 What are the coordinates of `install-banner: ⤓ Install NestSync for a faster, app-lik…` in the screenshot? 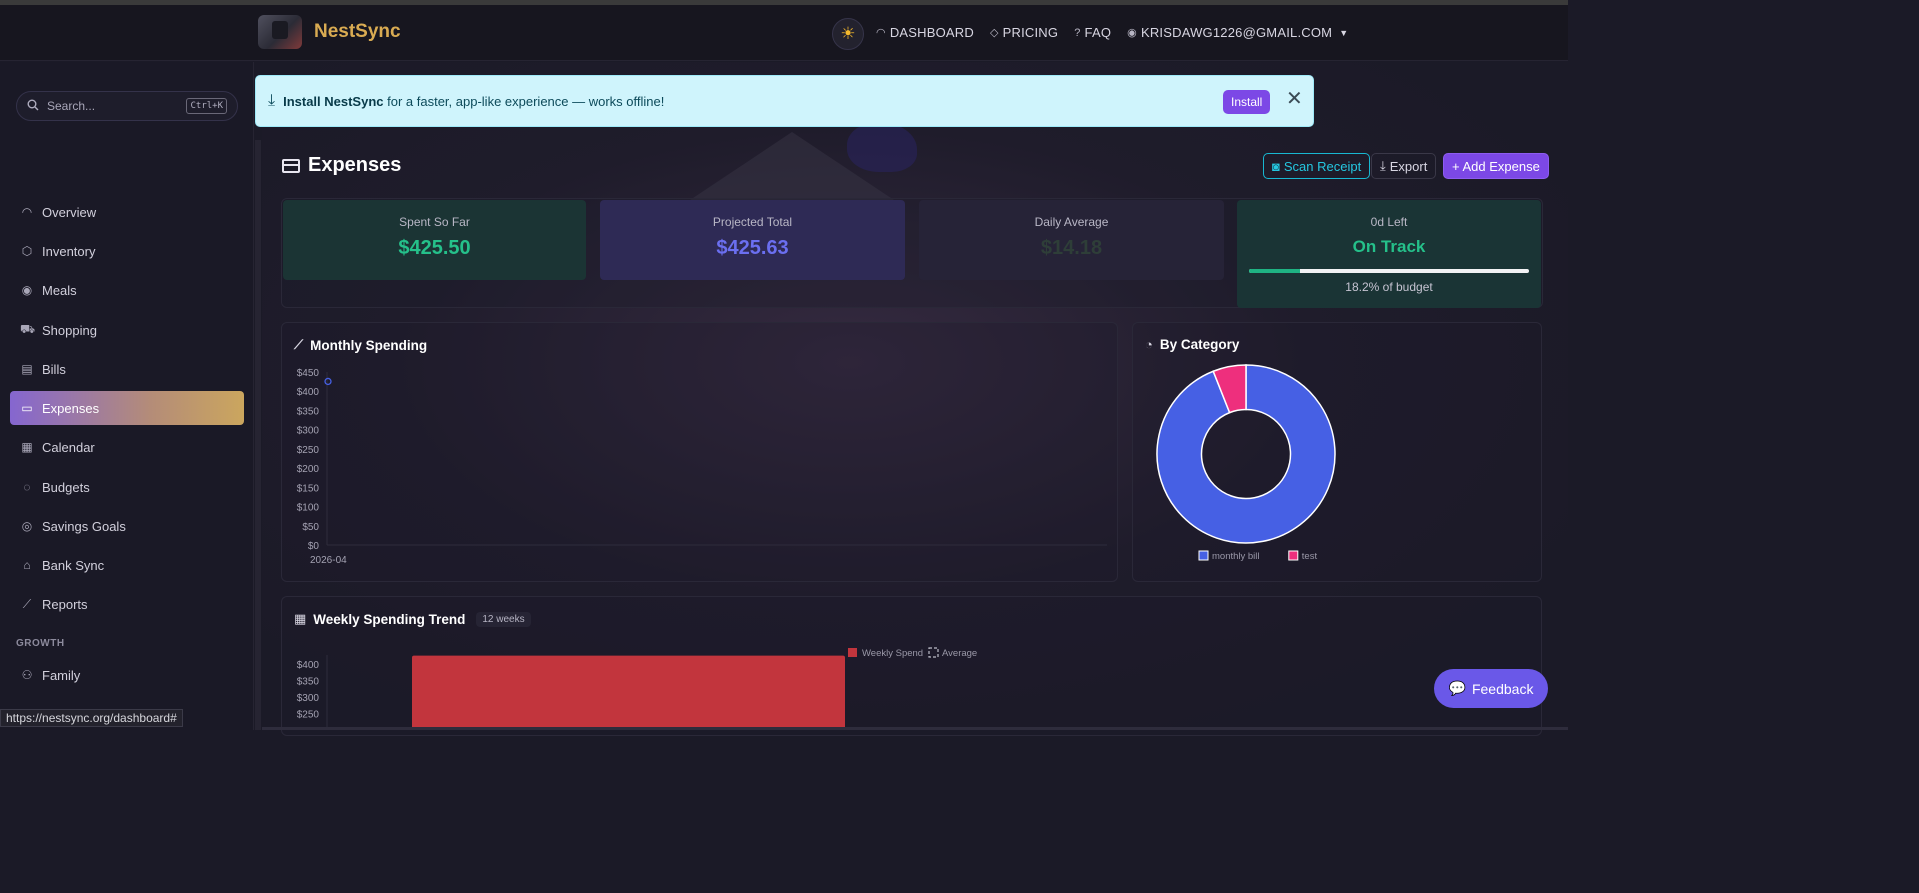 It's located at (784, 101).